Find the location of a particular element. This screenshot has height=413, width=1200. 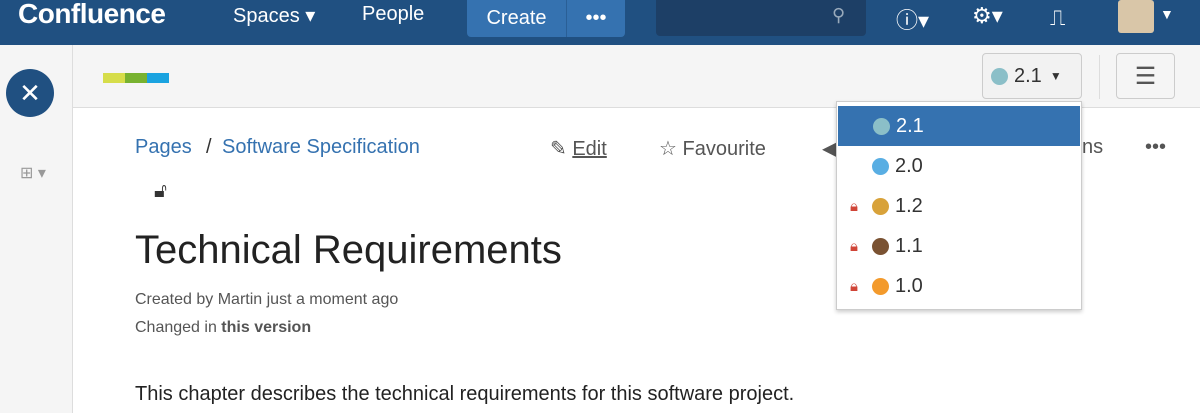

version-dropdown-button: 2.1 ▼ is located at coordinates (1032, 76).